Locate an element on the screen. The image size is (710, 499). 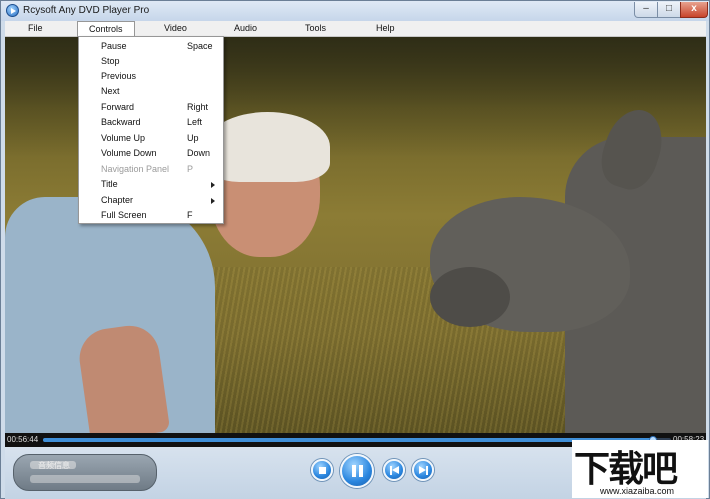
menu-video: Video is located at coordinates (175, 28).